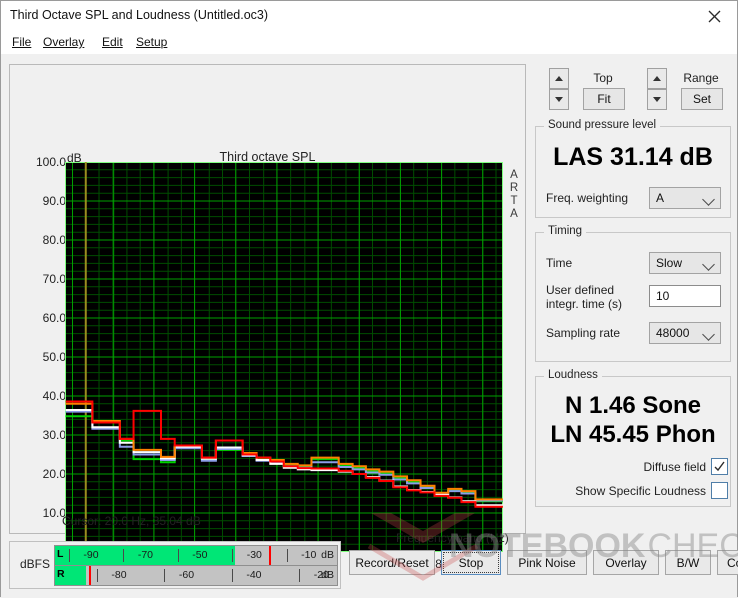 The image size is (738, 598). I want to click on y-tick-label: 100.0, so click(50, 162).